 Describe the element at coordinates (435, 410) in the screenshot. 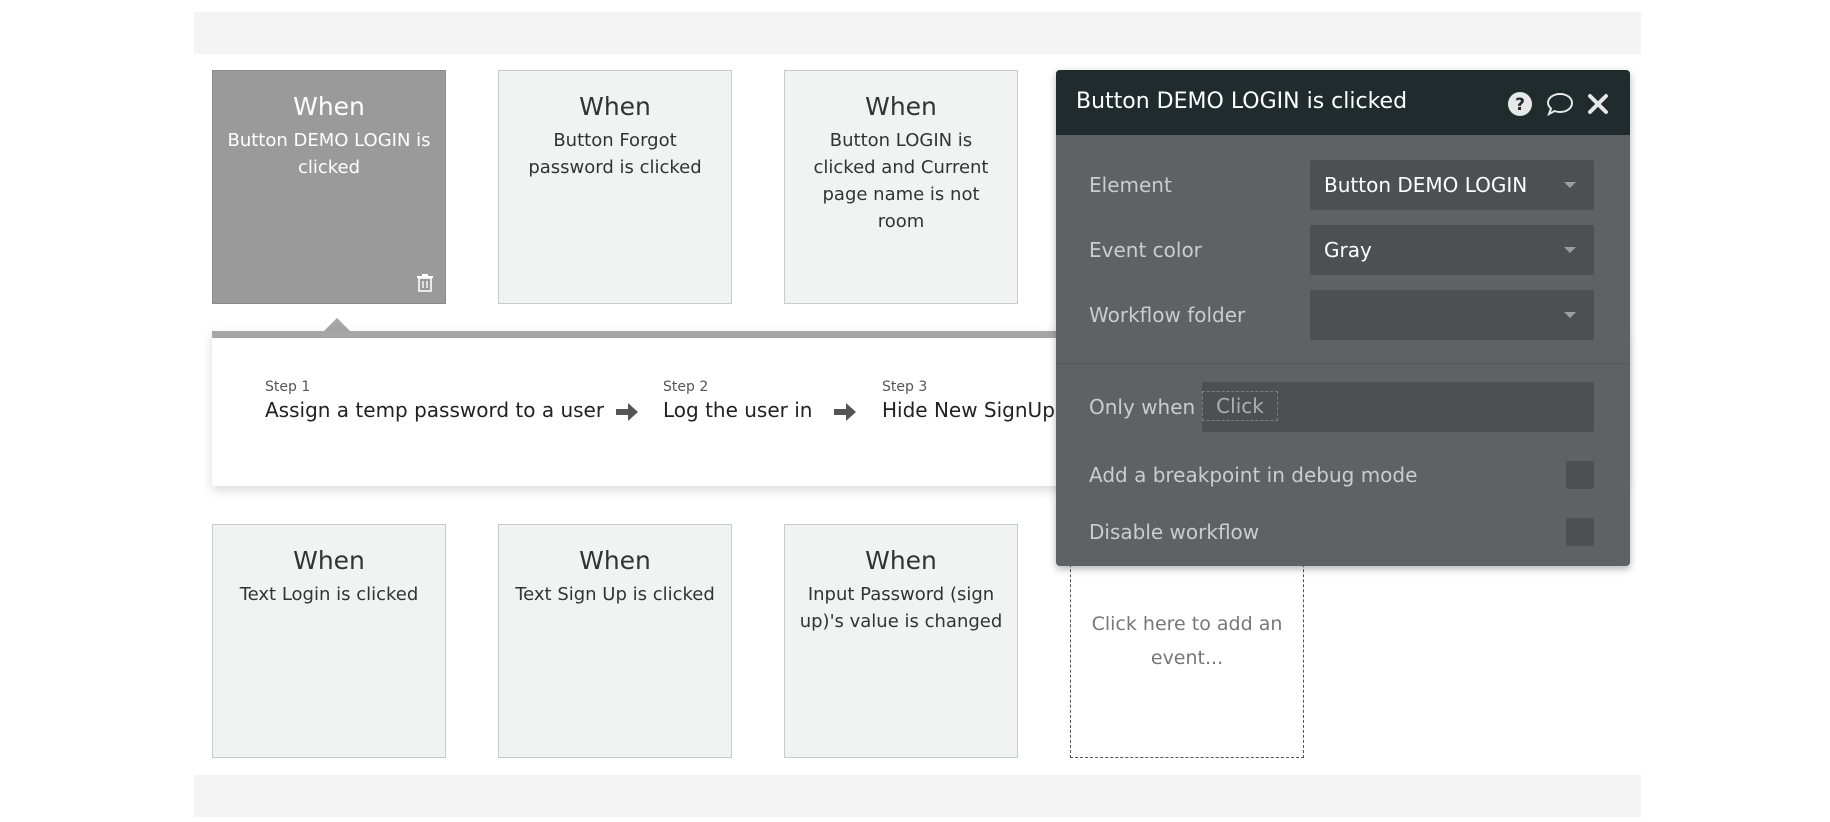

I see `step-label: Assign a temp password to a user` at that location.